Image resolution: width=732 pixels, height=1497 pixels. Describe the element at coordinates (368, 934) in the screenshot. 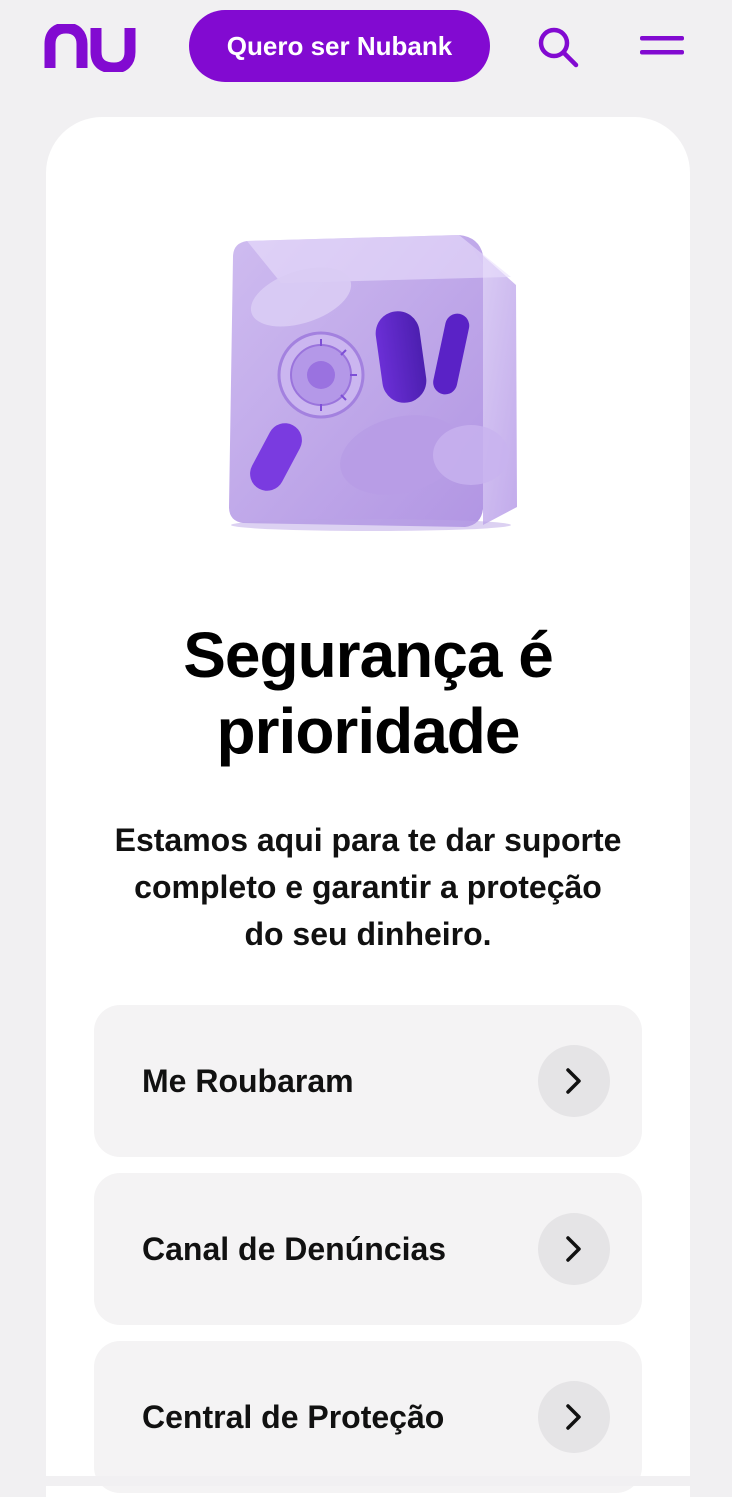

I see `description-line-3: do seu dinheiro.` at that location.